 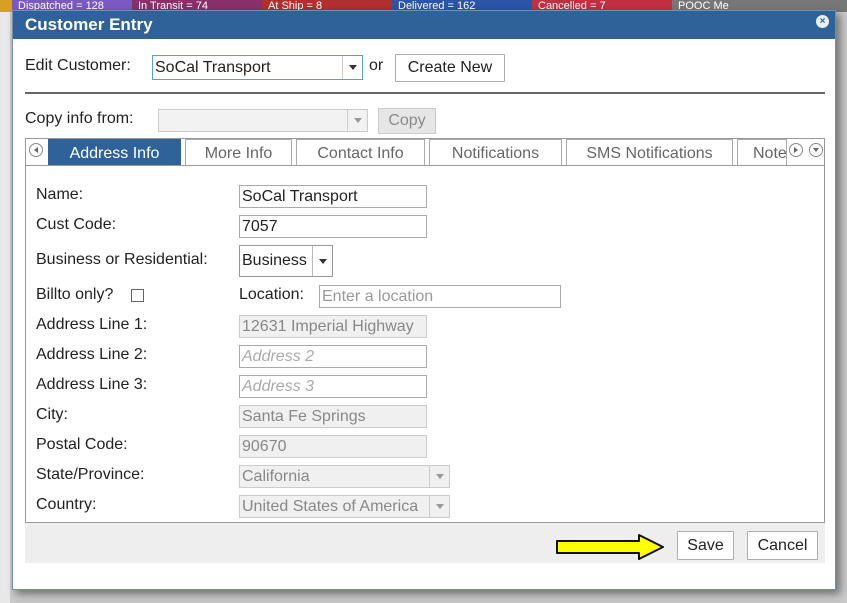 What do you see at coordinates (263, 120) in the screenshot?
I see `copy-info-combo` at bounding box center [263, 120].